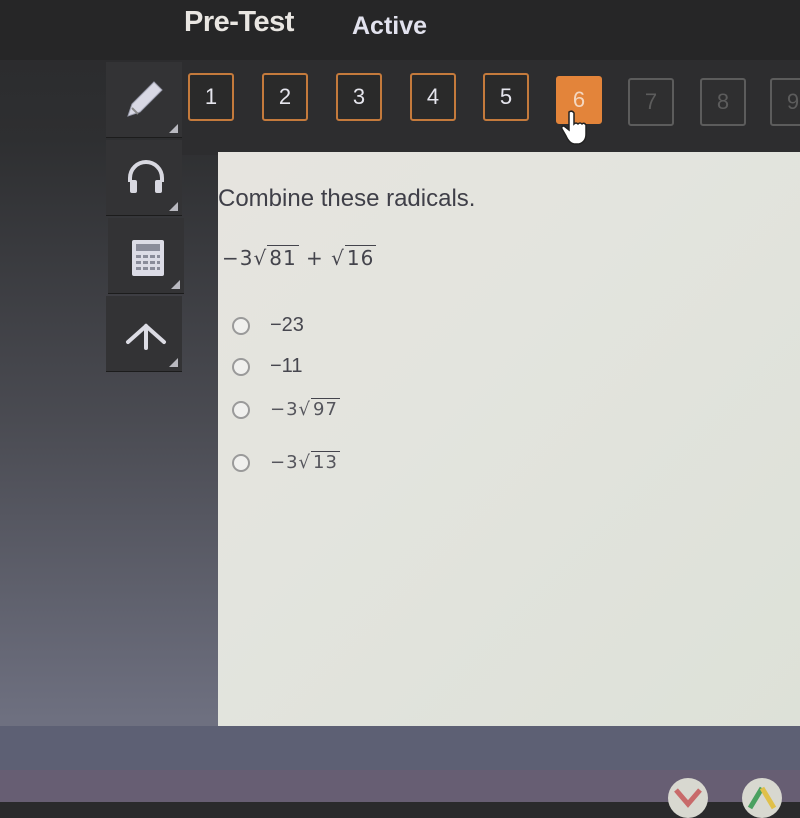 This screenshot has width=800, height=818. I want to click on option-label: −11, so click(286, 366).